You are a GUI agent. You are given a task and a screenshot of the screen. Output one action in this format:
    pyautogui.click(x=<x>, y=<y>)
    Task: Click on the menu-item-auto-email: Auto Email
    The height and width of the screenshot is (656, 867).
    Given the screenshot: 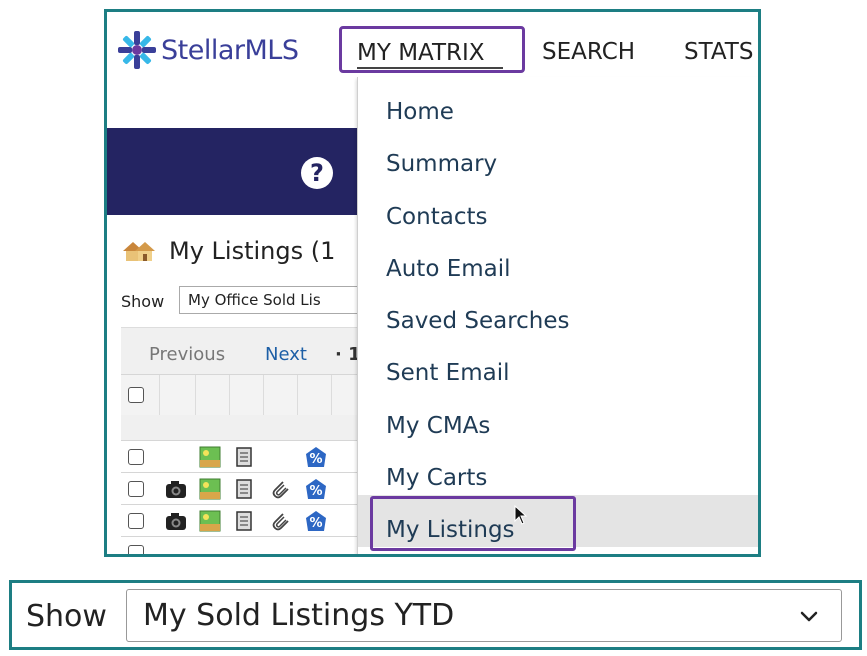 What is the action you would take?
    pyautogui.click(x=448, y=269)
    